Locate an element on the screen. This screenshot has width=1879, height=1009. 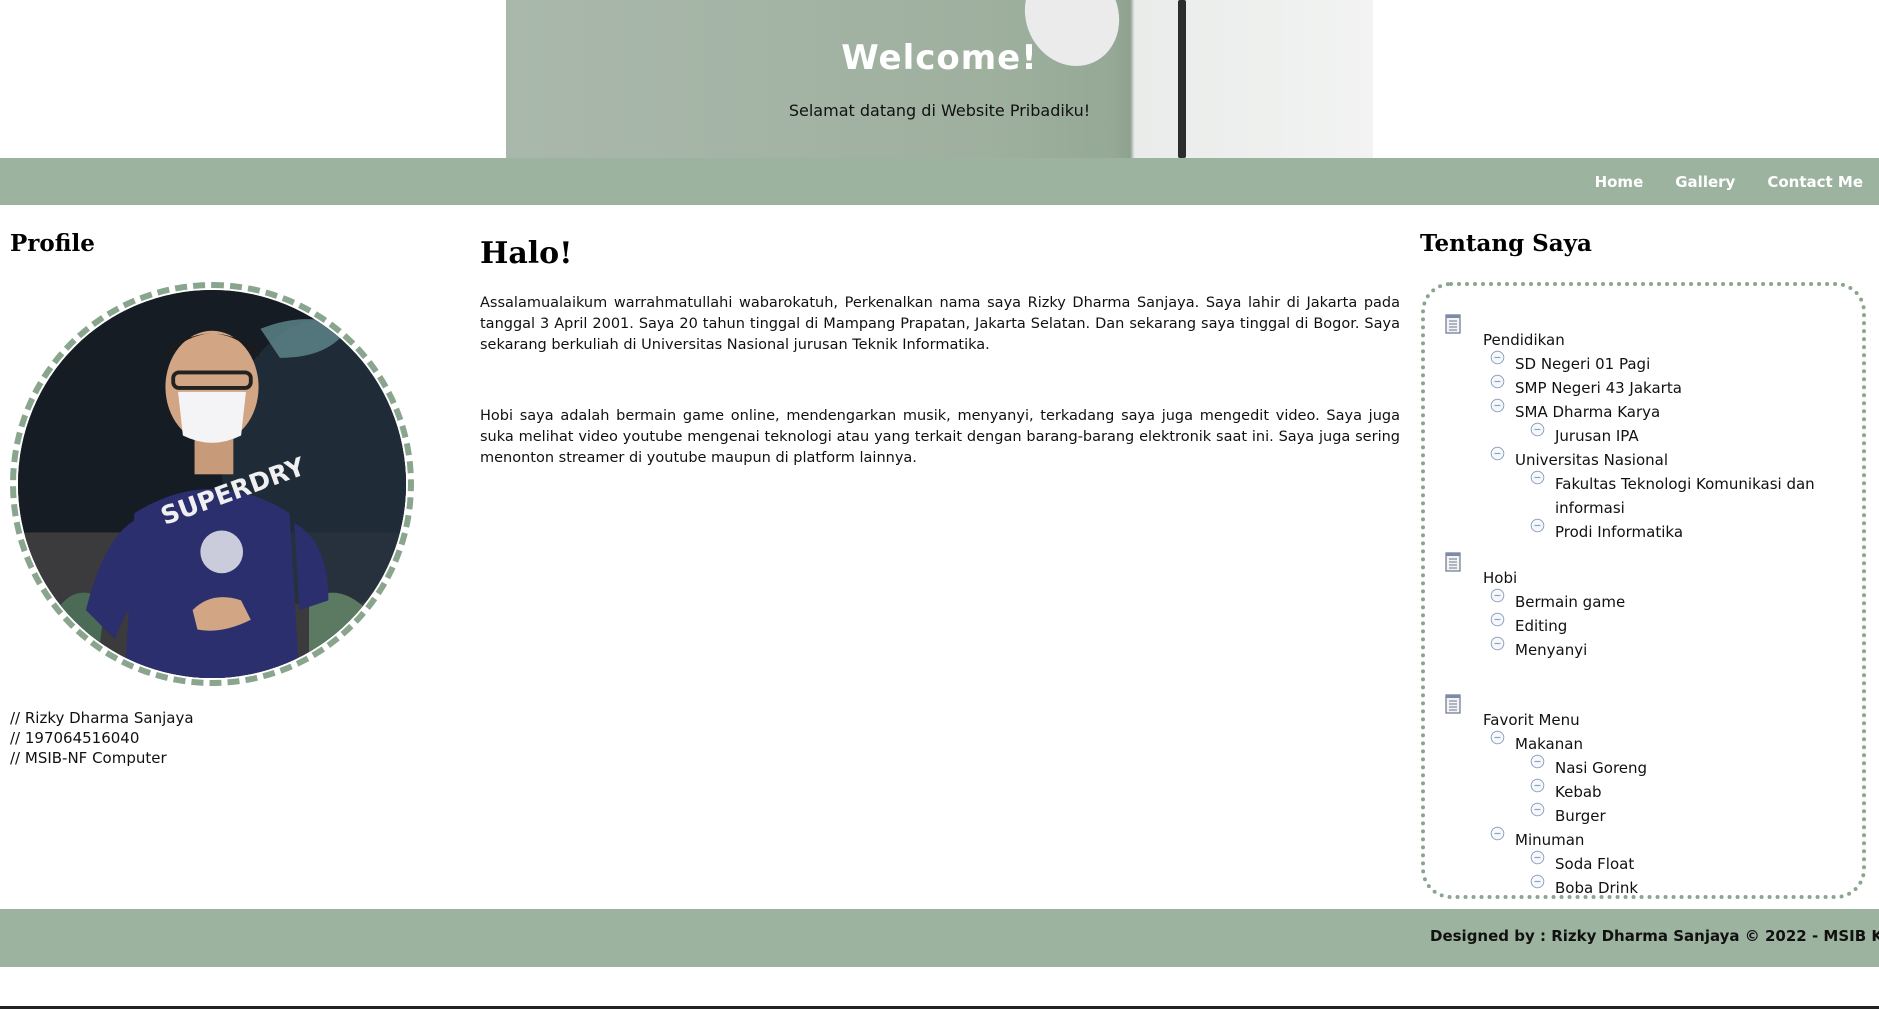
list-subitem-text: Prodi Informatika is located at coordinates (1619, 532).